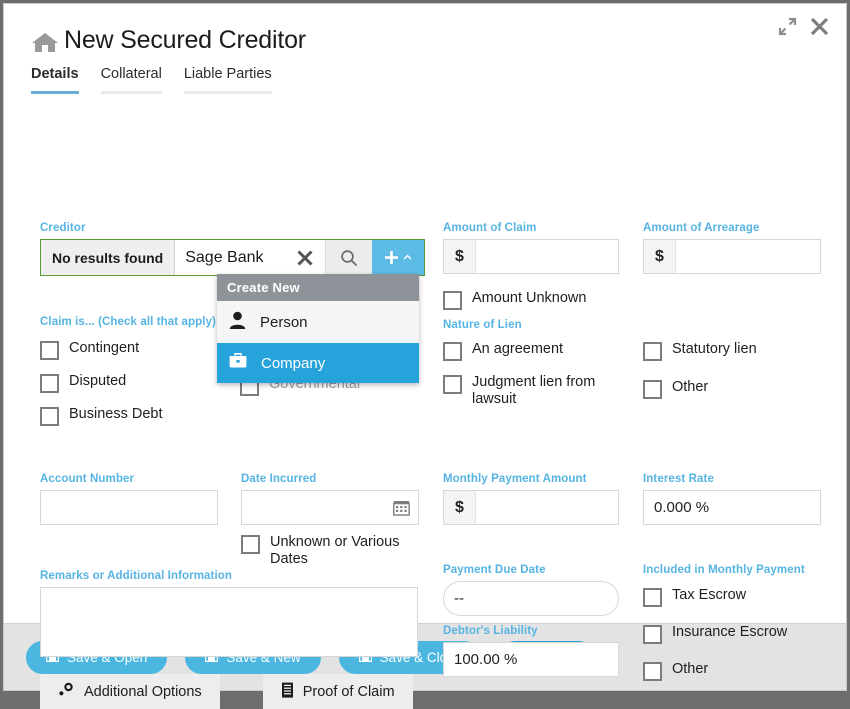 The image size is (850, 709). I want to click on amount-of-claim-group: Amount of Claim $ Amount Unknown, so click(531, 272).